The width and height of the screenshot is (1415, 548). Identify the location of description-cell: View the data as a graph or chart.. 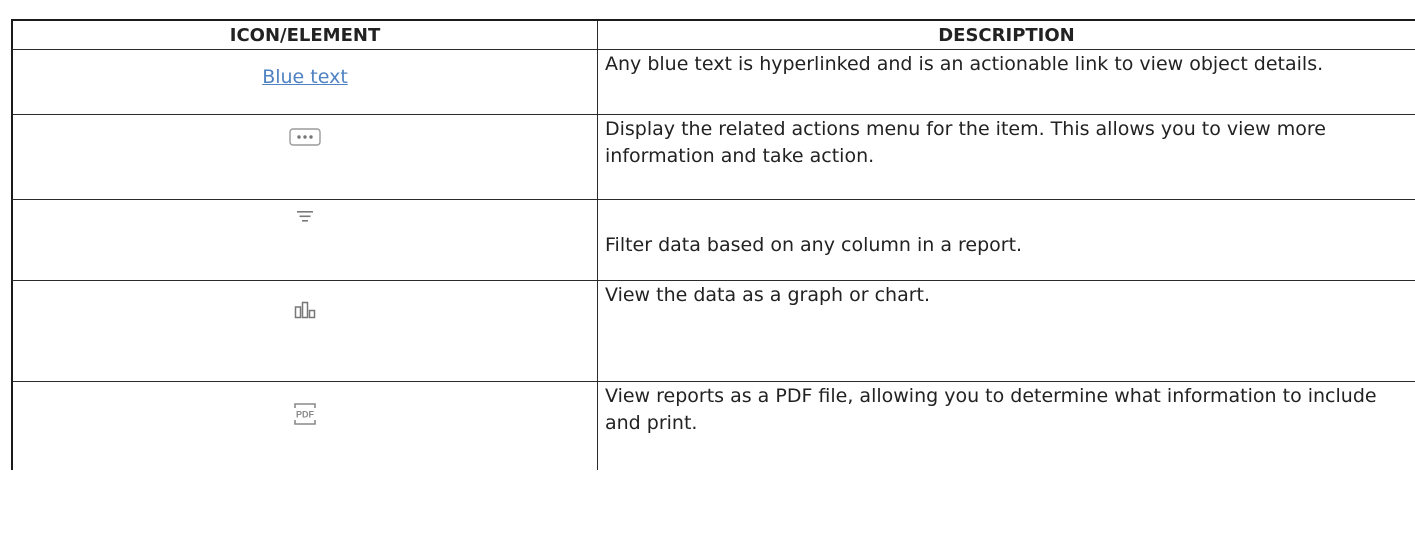
(768, 295).